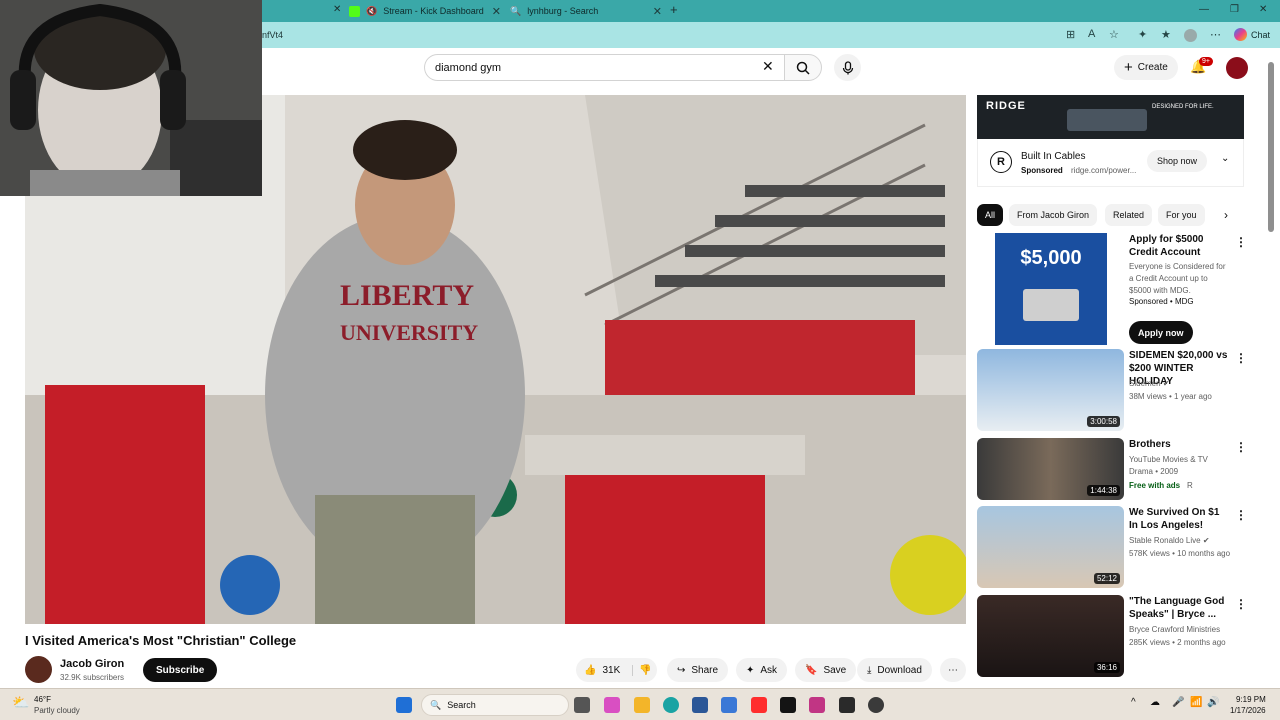 The width and height of the screenshot is (1280, 720). I want to click on subscribe-button: Subscribe, so click(180, 670).